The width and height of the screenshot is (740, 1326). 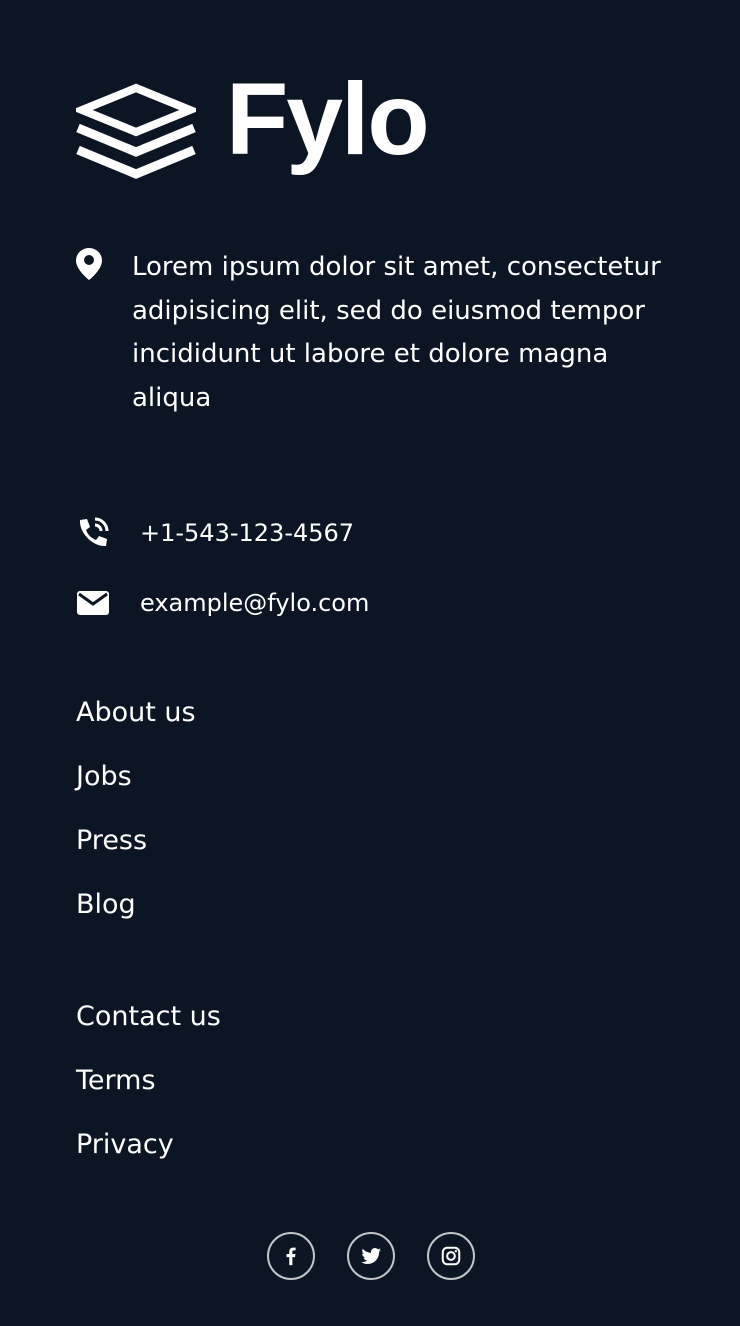 What do you see at coordinates (136, 712) in the screenshot?
I see `link-about-us: About us` at bounding box center [136, 712].